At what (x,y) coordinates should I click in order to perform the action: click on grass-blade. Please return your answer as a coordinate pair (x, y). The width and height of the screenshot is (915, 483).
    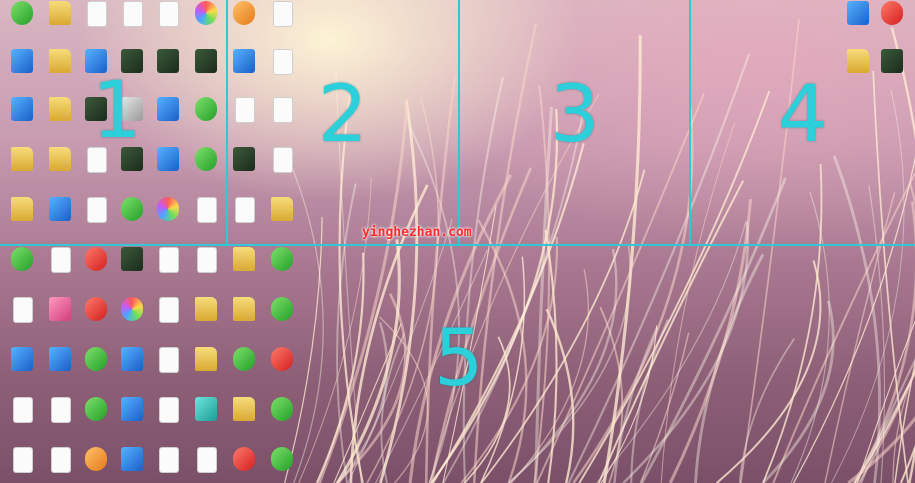
    Looking at the image, I should click on (686, 352).